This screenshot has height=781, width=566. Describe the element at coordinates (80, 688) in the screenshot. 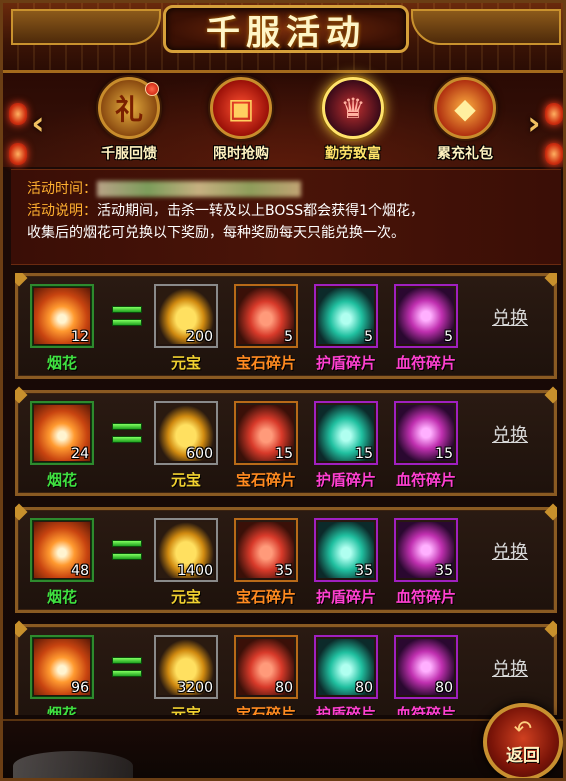

I see `item-quantity: 96` at that location.